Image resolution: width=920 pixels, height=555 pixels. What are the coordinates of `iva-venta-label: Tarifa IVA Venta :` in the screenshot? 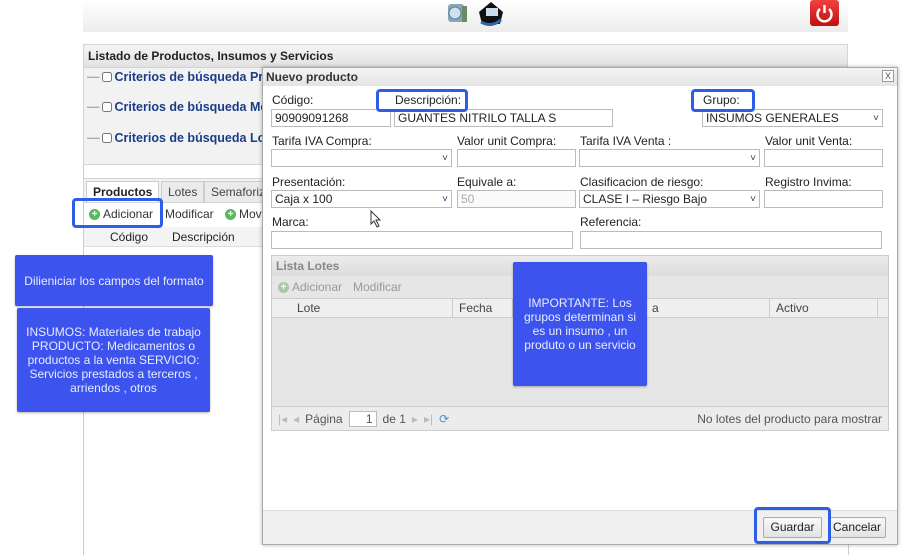 It's located at (626, 141).